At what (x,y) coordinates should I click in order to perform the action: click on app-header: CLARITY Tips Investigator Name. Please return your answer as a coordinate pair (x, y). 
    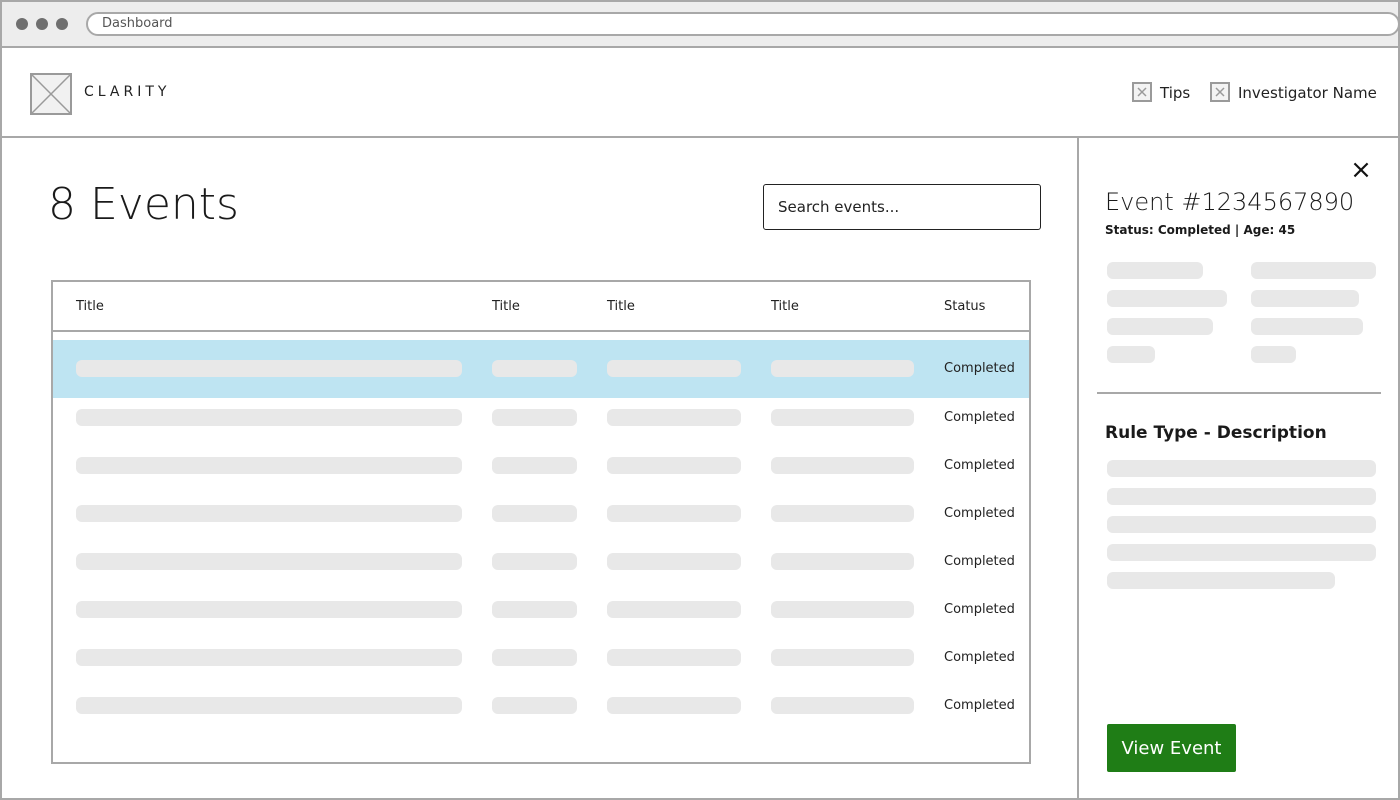
    Looking at the image, I should click on (700, 93).